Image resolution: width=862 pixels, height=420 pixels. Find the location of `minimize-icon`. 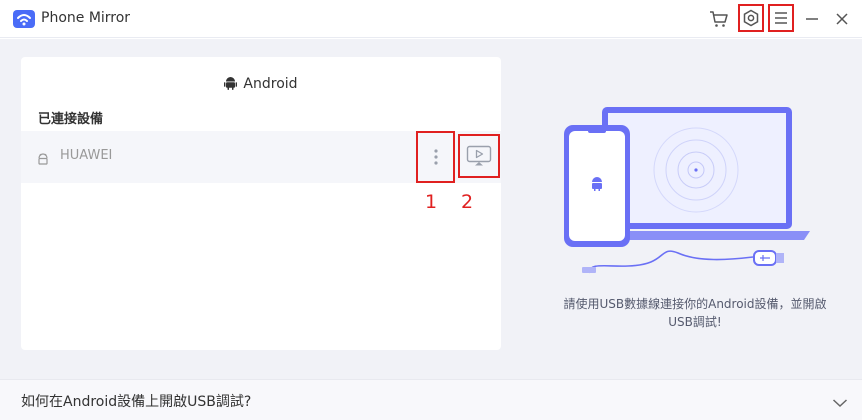

minimize-icon is located at coordinates (812, 19).